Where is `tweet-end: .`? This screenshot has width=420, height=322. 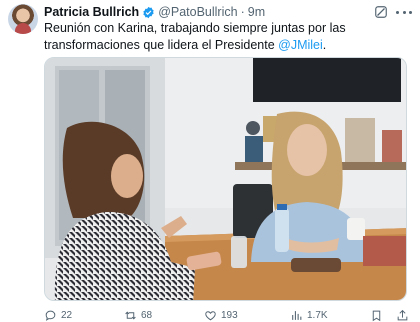
tweet-end: . is located at coordinates (324, 45).